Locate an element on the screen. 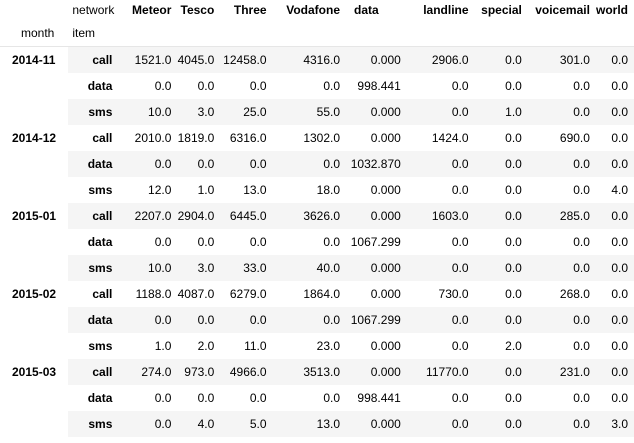 The height and width of the screenshot is (443, 634). table-cell: 730.0 is located at coordinates (453, 294).